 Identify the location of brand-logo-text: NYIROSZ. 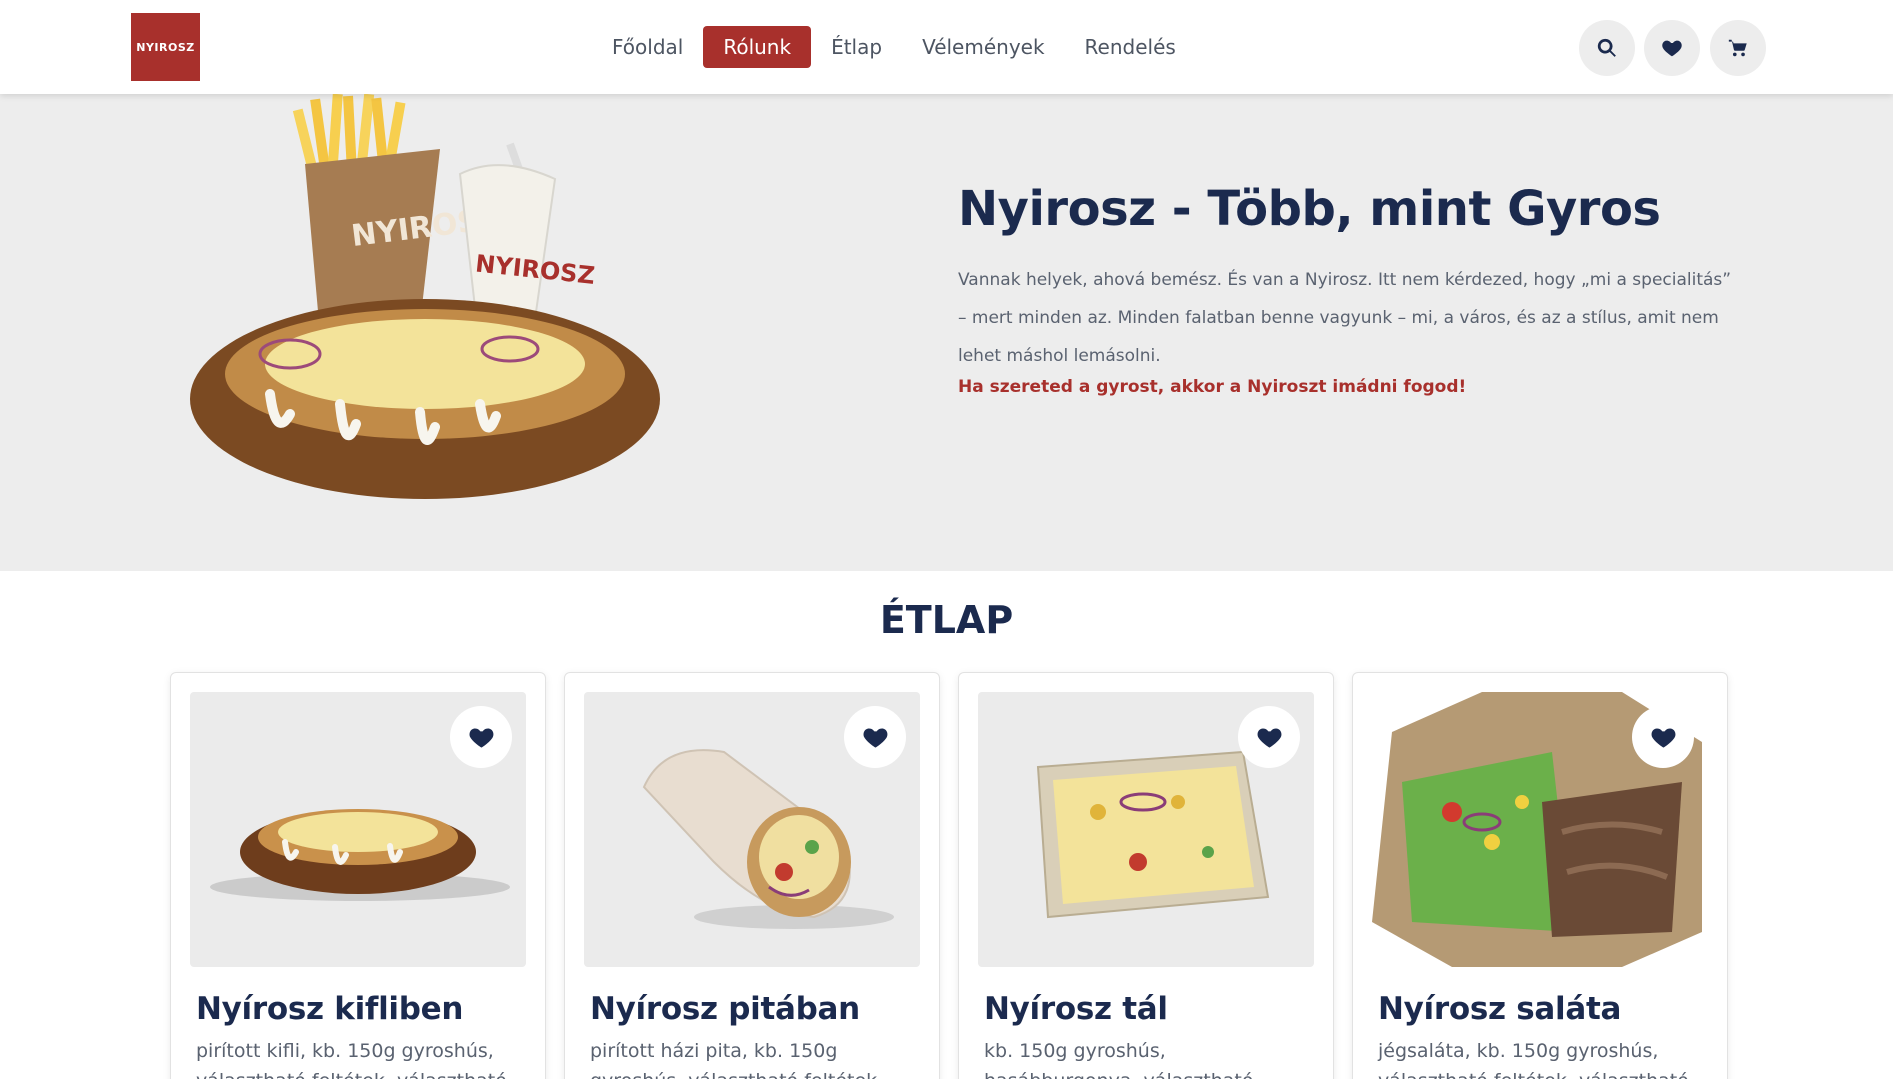
(165, 47).